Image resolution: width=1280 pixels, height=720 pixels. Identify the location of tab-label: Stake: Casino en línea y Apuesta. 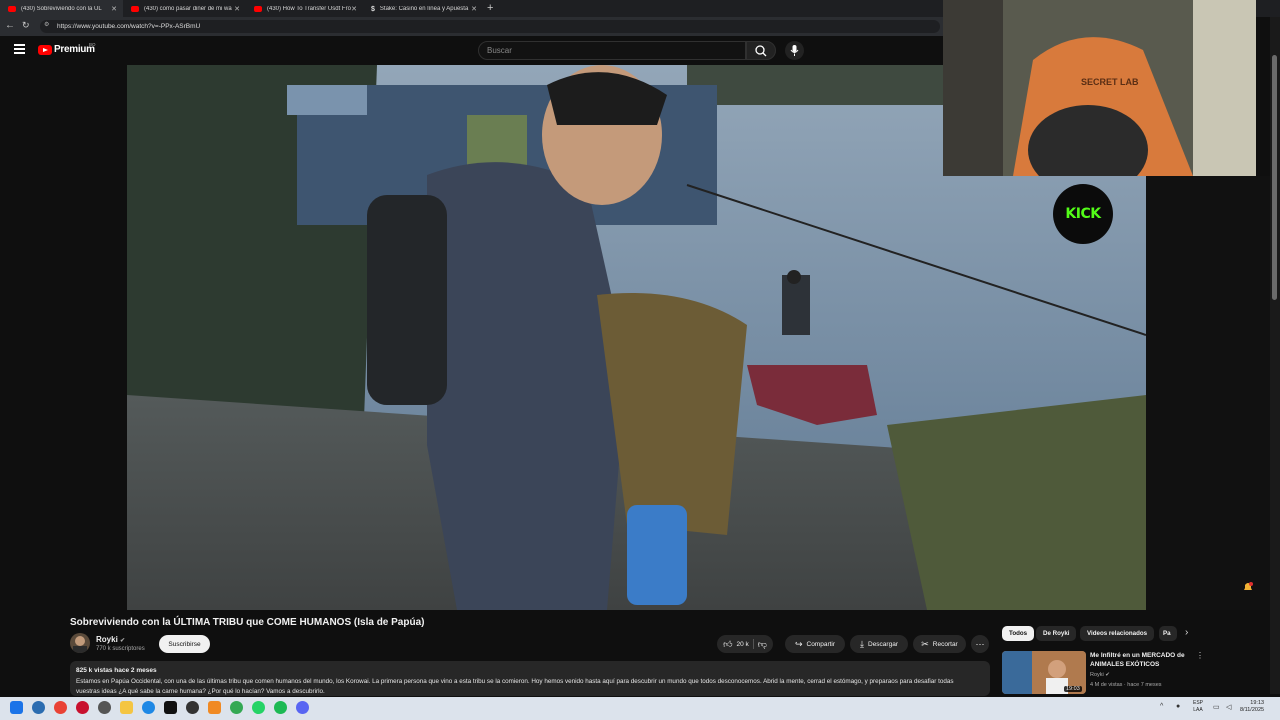
(424, 8).